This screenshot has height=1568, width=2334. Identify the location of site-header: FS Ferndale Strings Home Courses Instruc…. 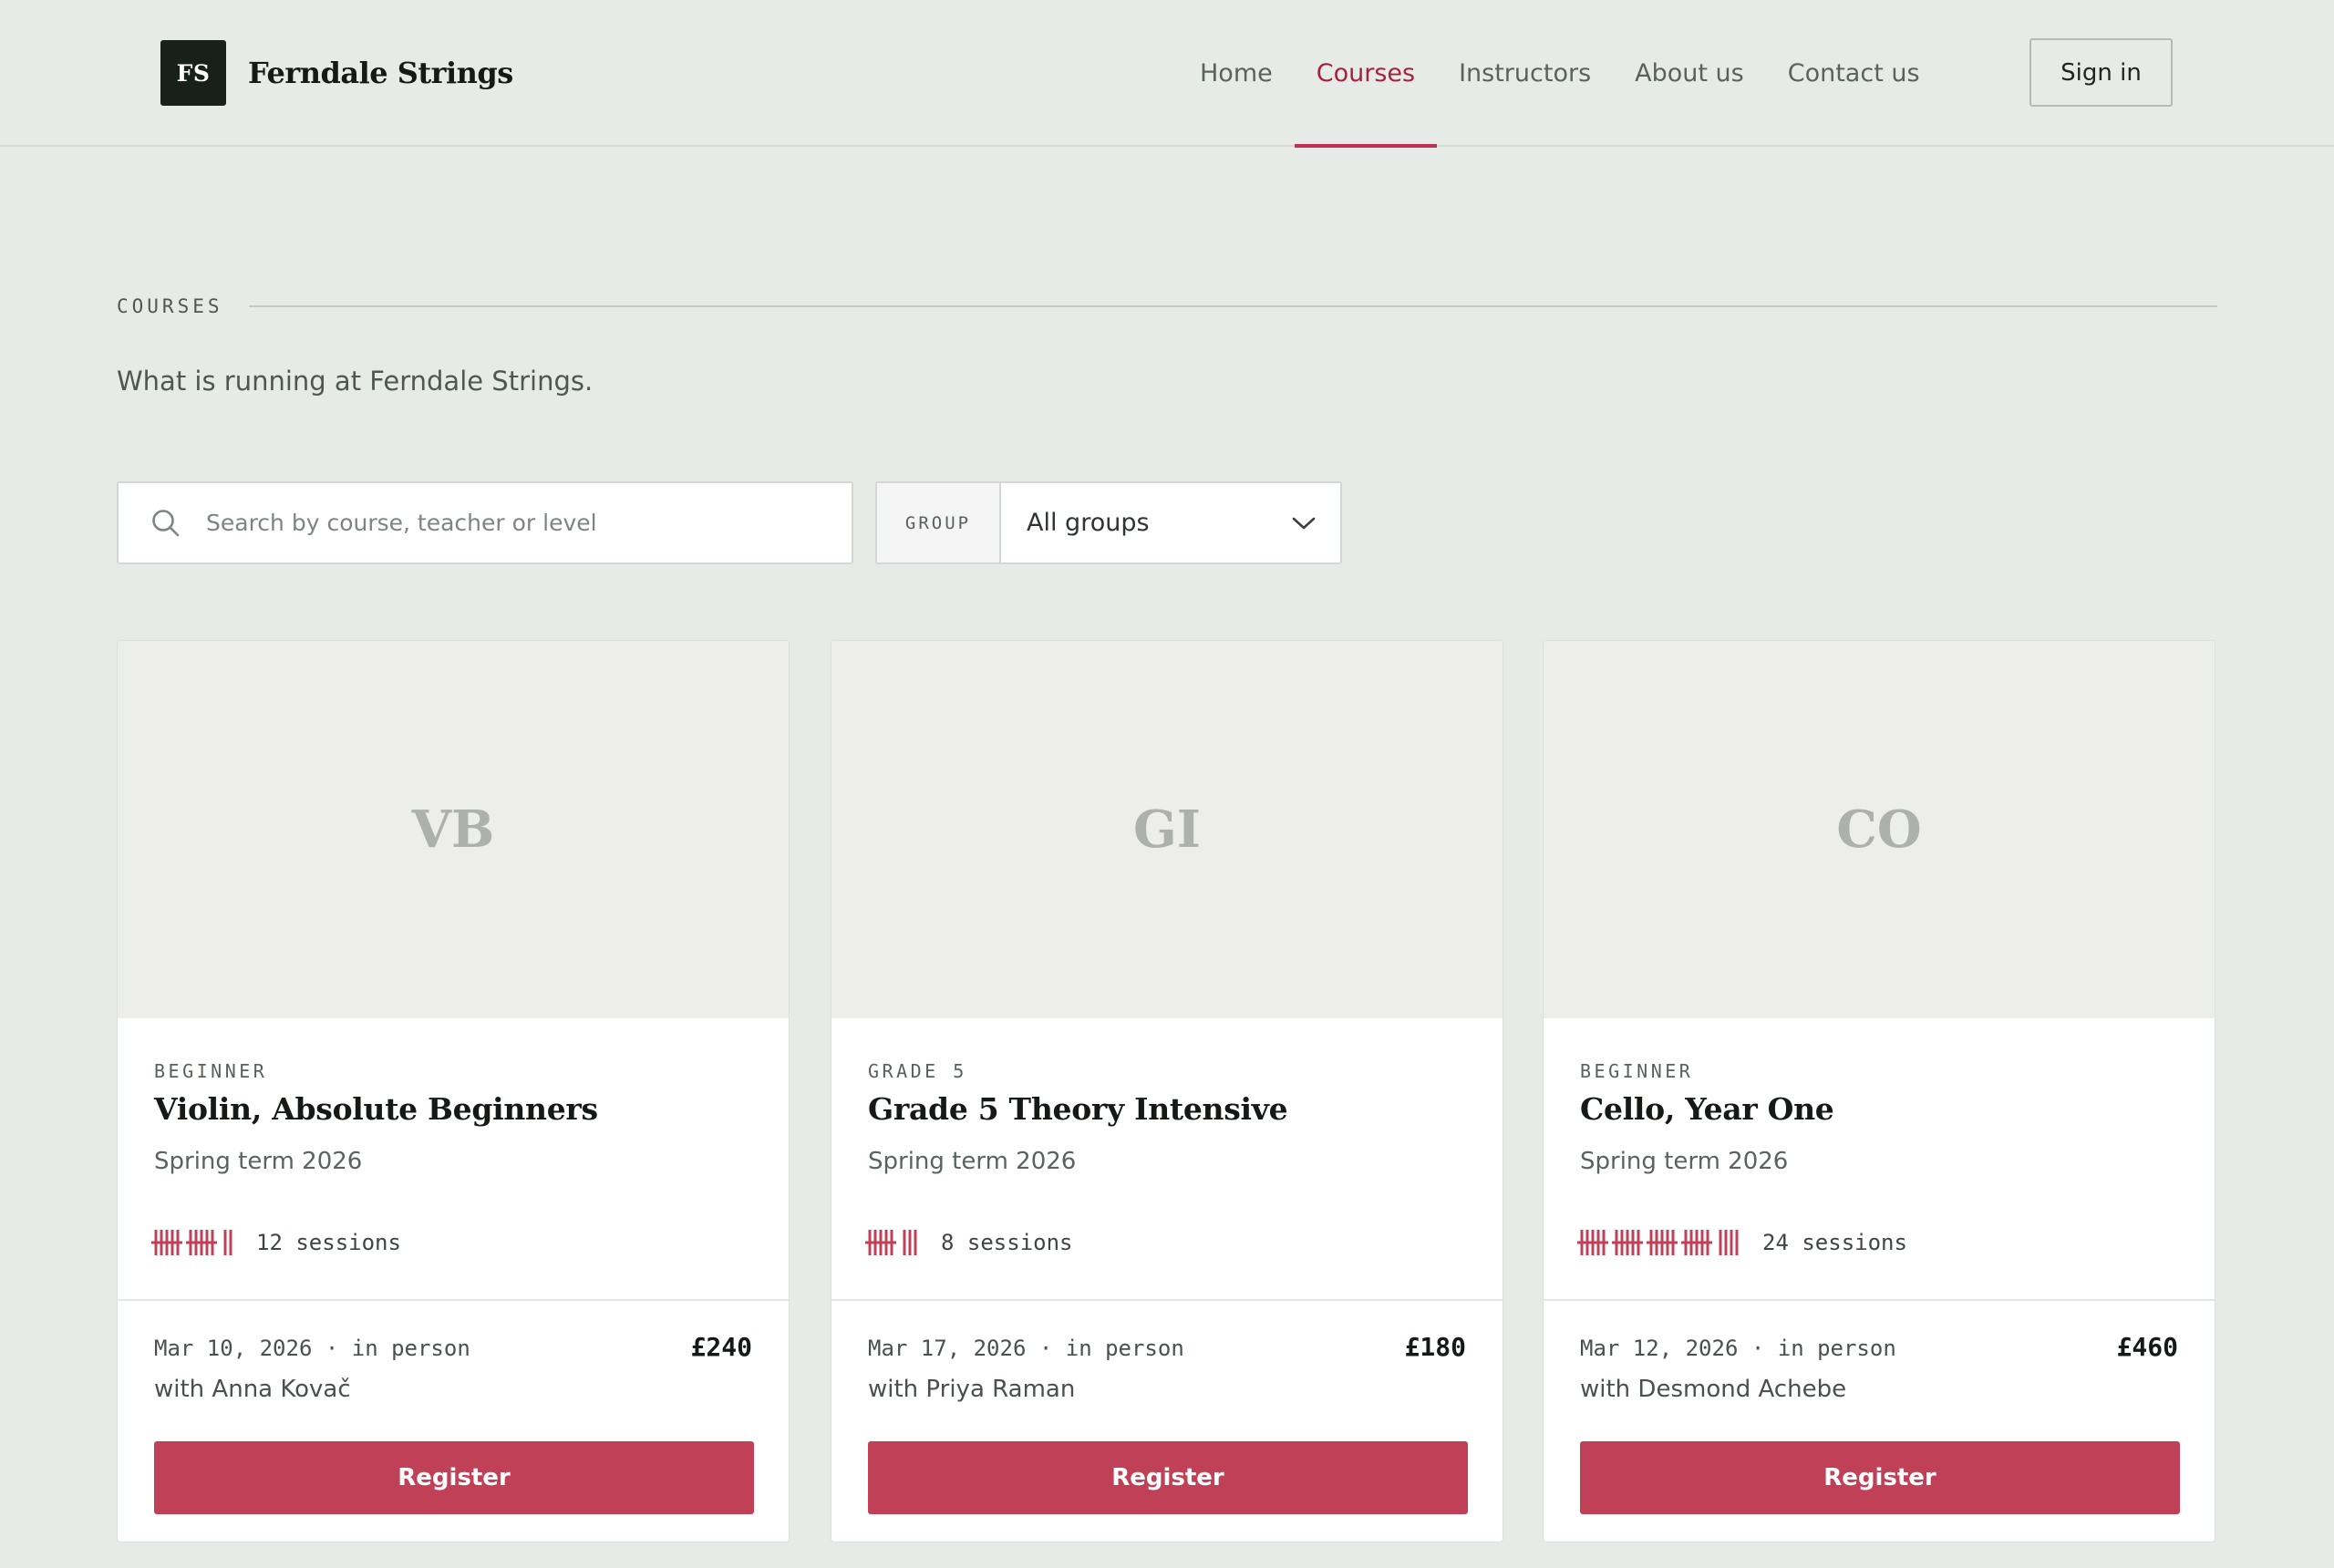
(1167, 74).